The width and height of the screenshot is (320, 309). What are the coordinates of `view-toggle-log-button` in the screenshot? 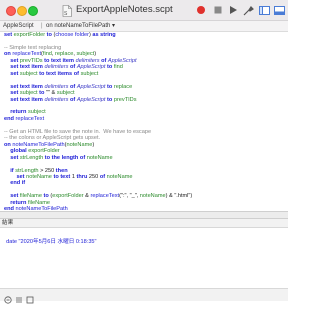 It's located at (279, 10).